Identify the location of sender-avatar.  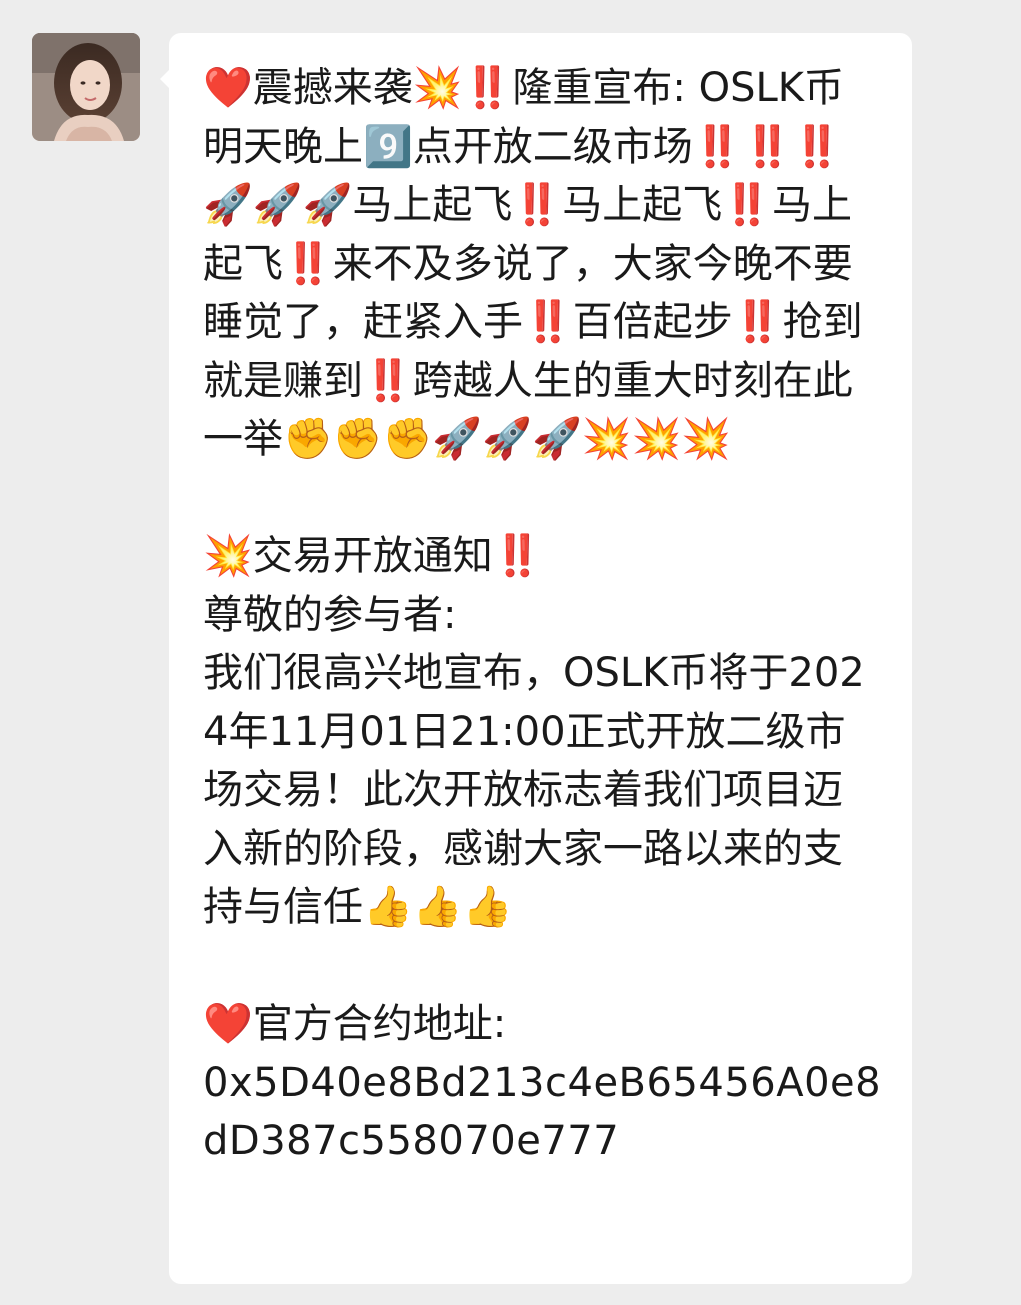
(86, 87).